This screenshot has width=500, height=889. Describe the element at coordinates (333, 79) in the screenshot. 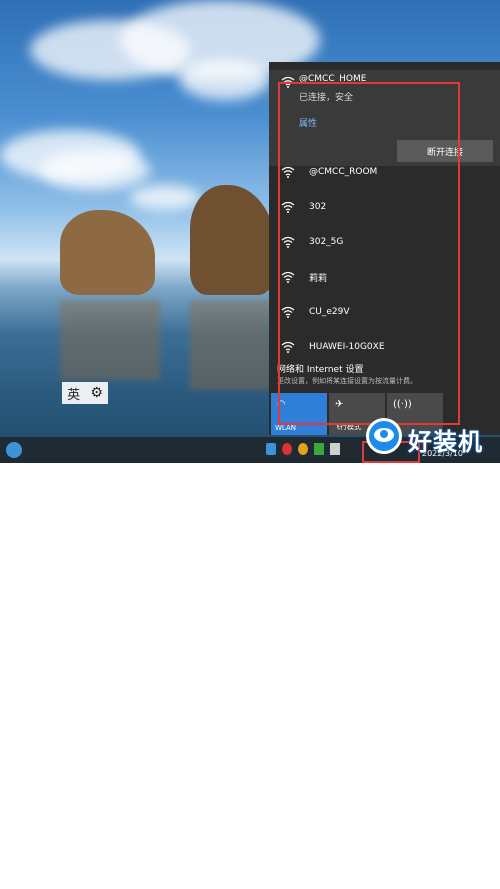

I see `connected-ssid: @CMCC_HOME` at that location.